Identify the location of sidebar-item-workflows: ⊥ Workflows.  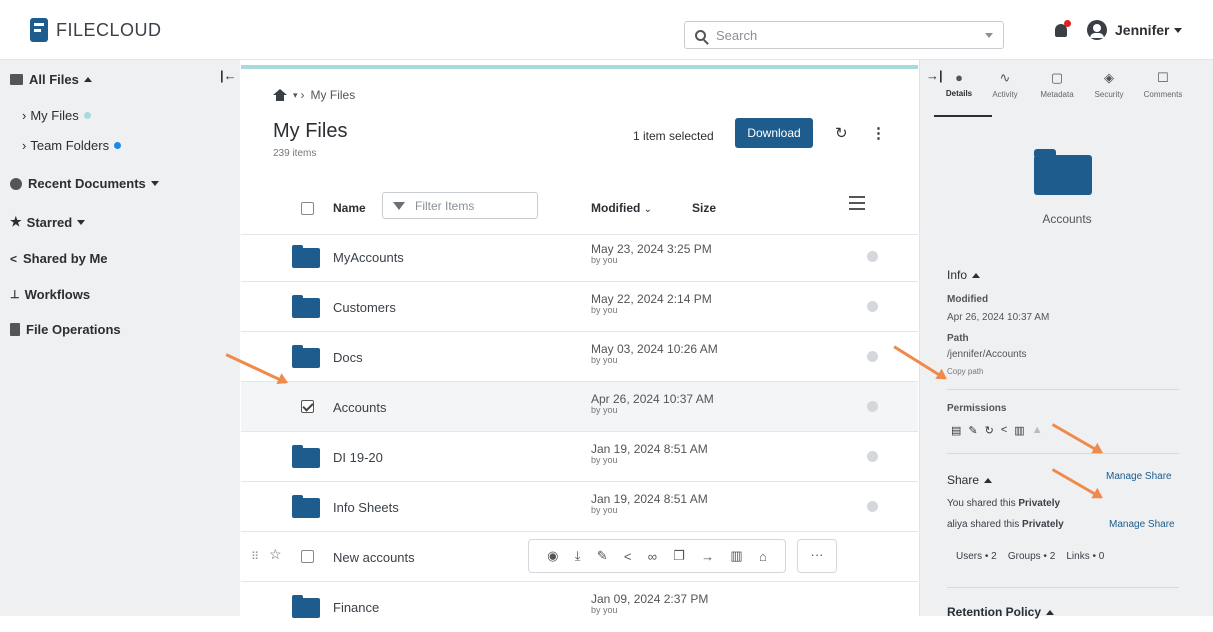
(50, 294).